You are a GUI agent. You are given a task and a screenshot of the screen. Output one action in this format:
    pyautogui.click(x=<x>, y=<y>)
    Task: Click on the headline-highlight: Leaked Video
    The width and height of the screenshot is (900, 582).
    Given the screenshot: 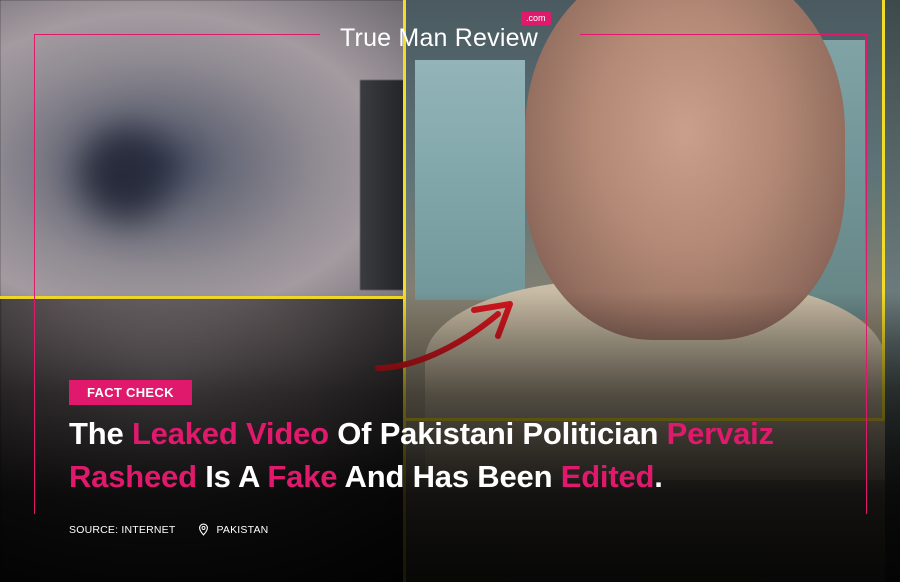 What is the action you would take?
    pyautogui.click(x=230, y=433)
    